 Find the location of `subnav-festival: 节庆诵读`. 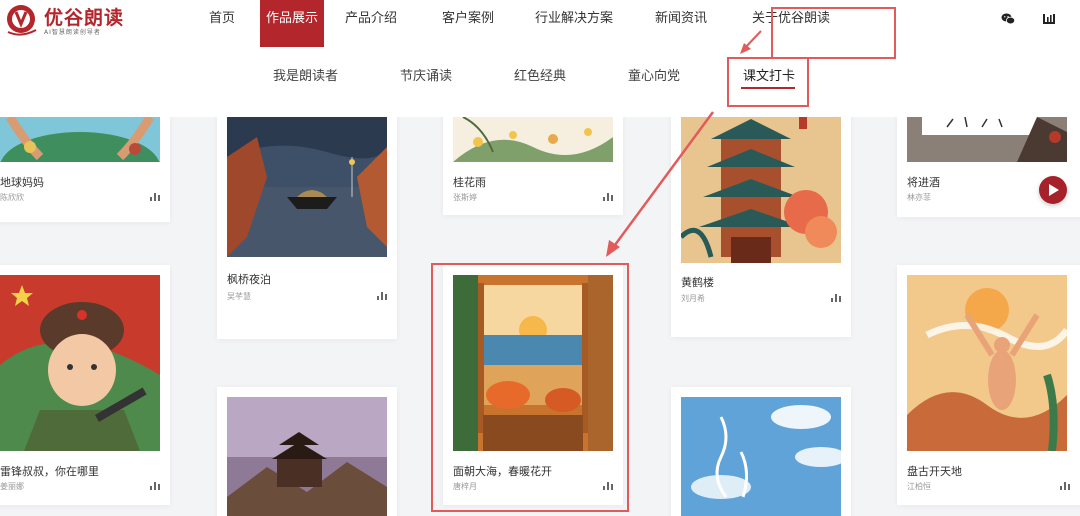

subnav-festival: 节庆诵读 is located at coordinates (426, 74).